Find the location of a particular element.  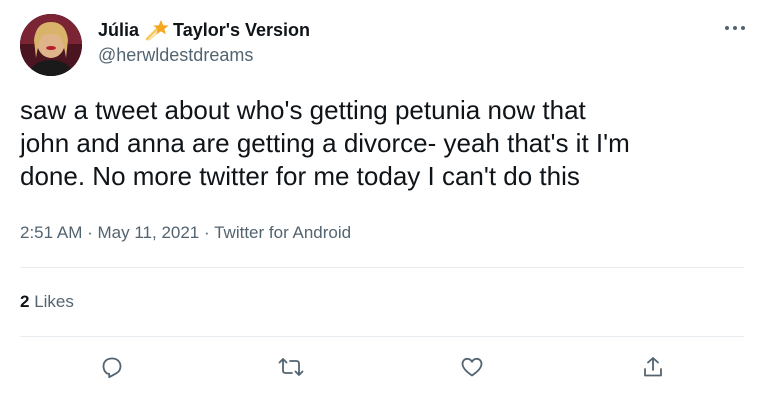

share-button is located at coordinates (653, 367).